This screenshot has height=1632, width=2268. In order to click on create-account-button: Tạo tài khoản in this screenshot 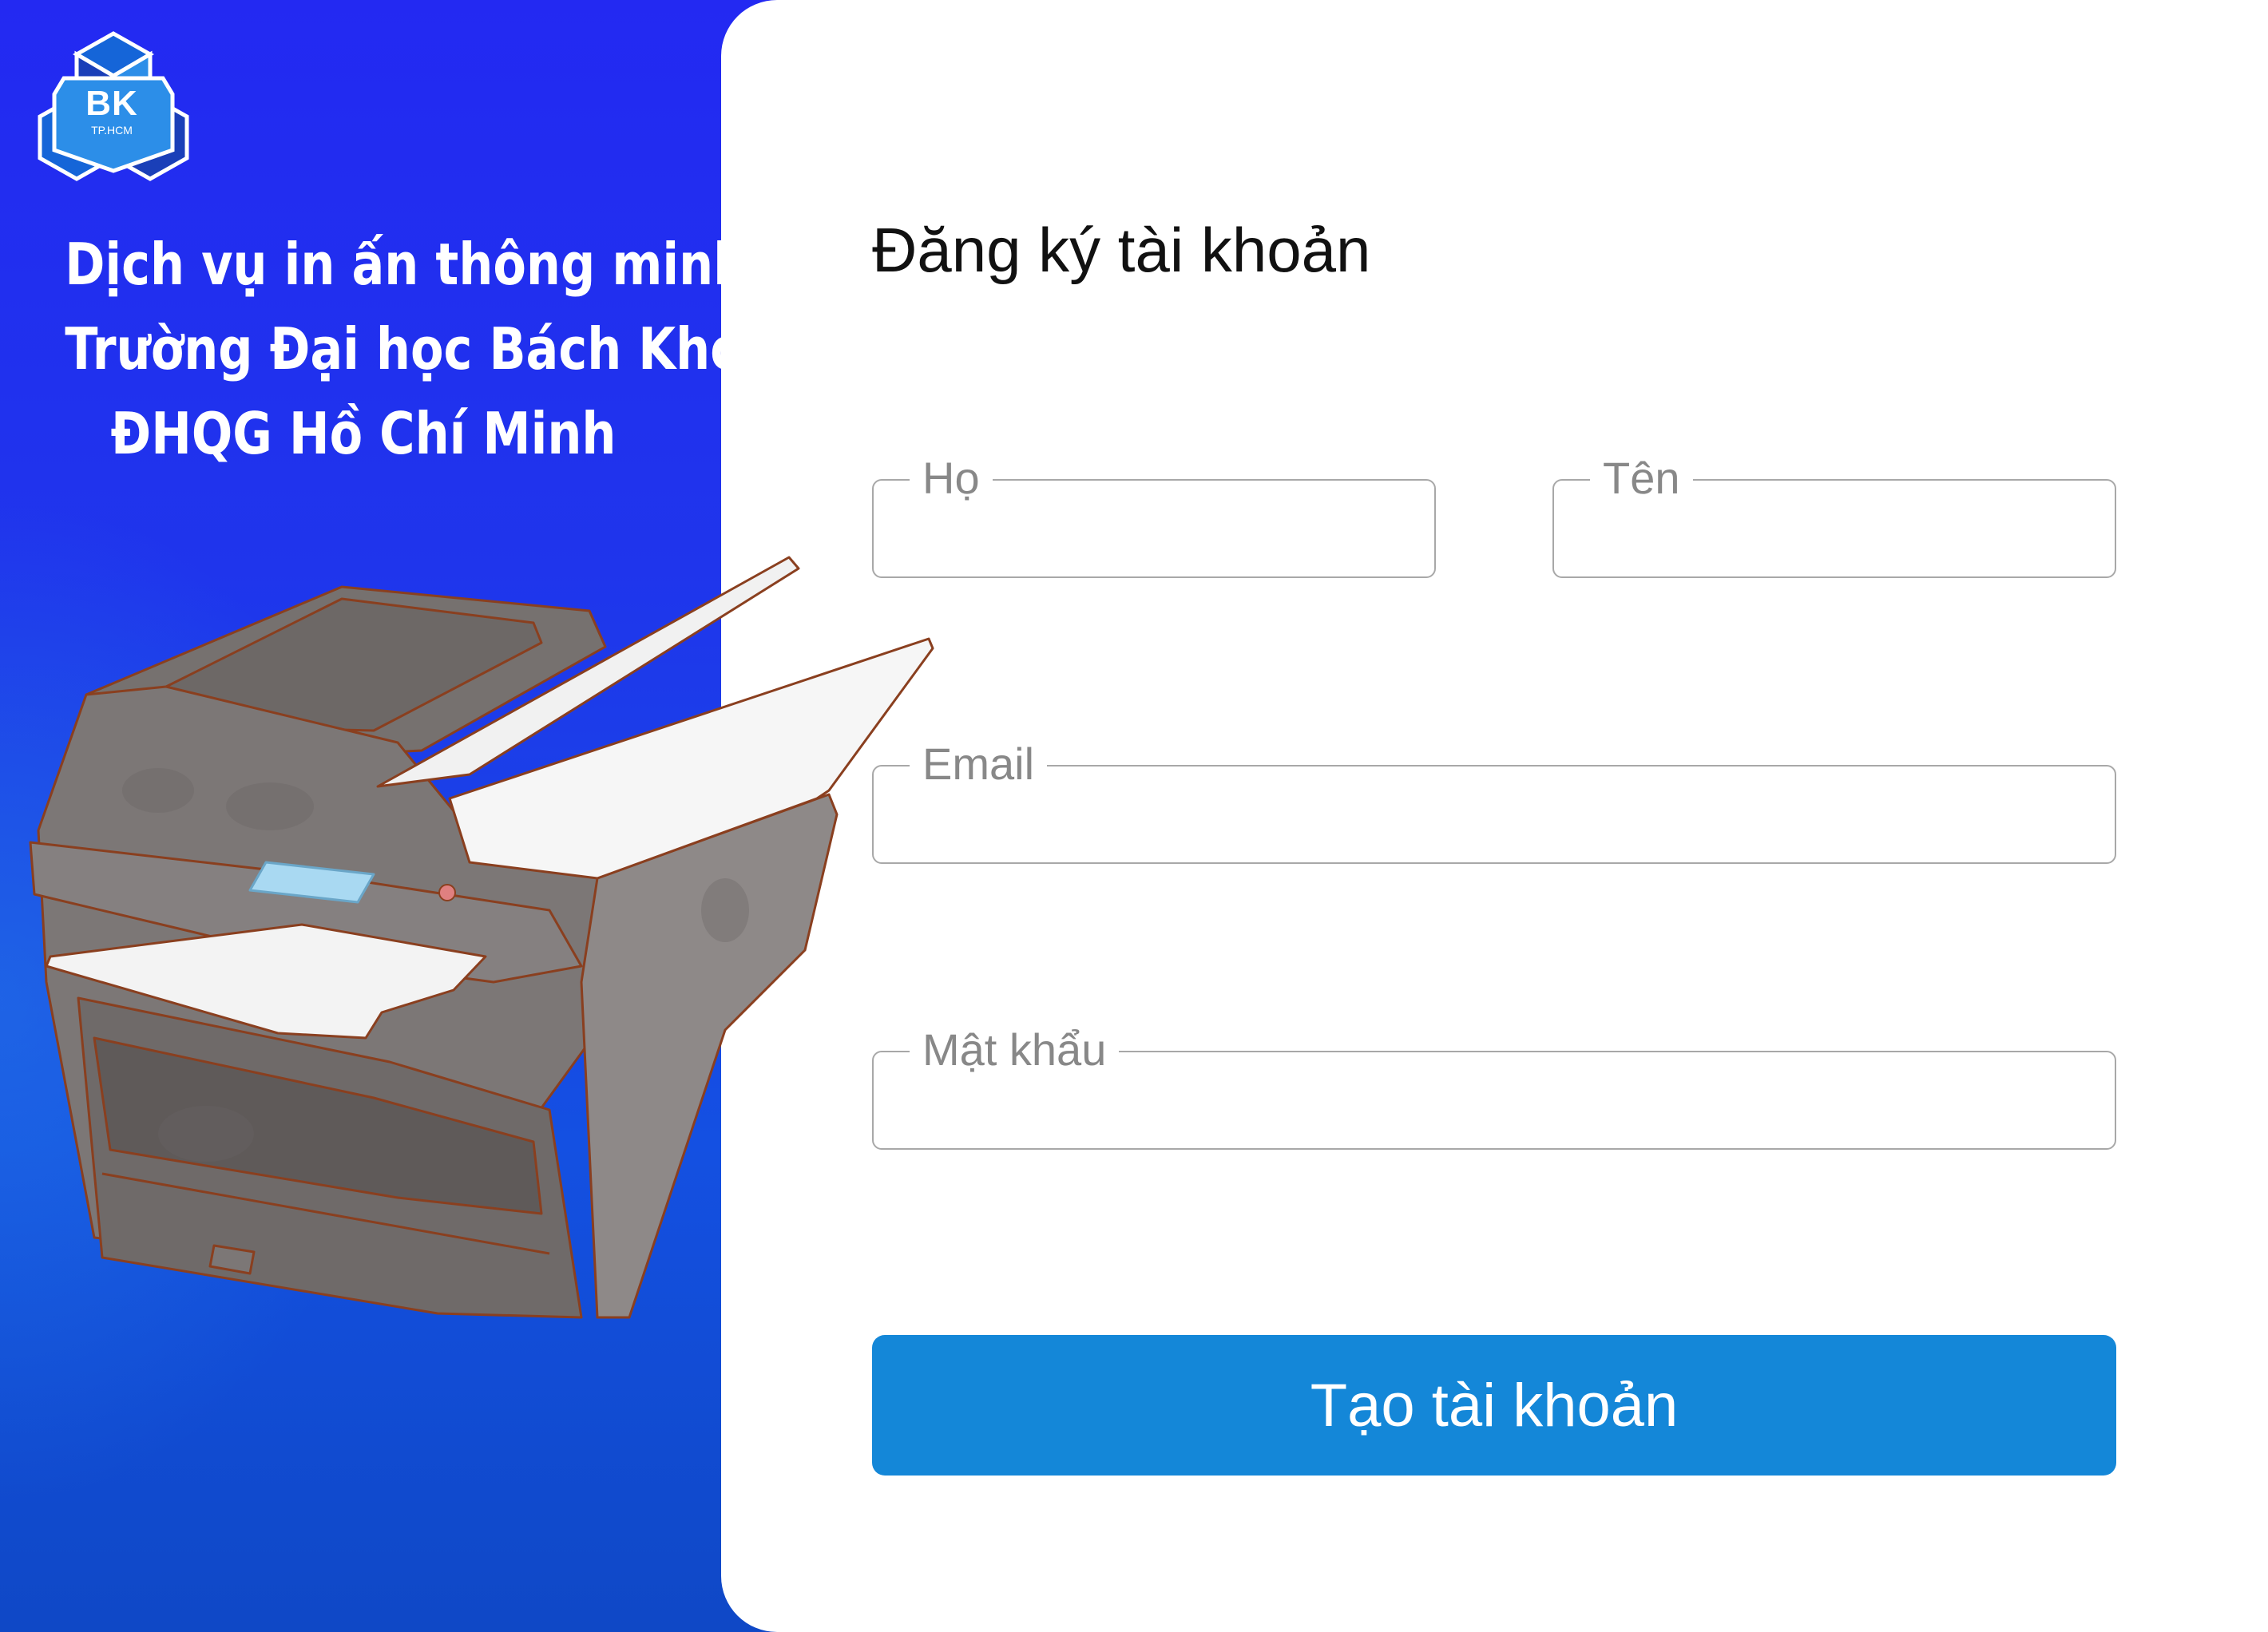, I will do `click(1494, 1405)`.